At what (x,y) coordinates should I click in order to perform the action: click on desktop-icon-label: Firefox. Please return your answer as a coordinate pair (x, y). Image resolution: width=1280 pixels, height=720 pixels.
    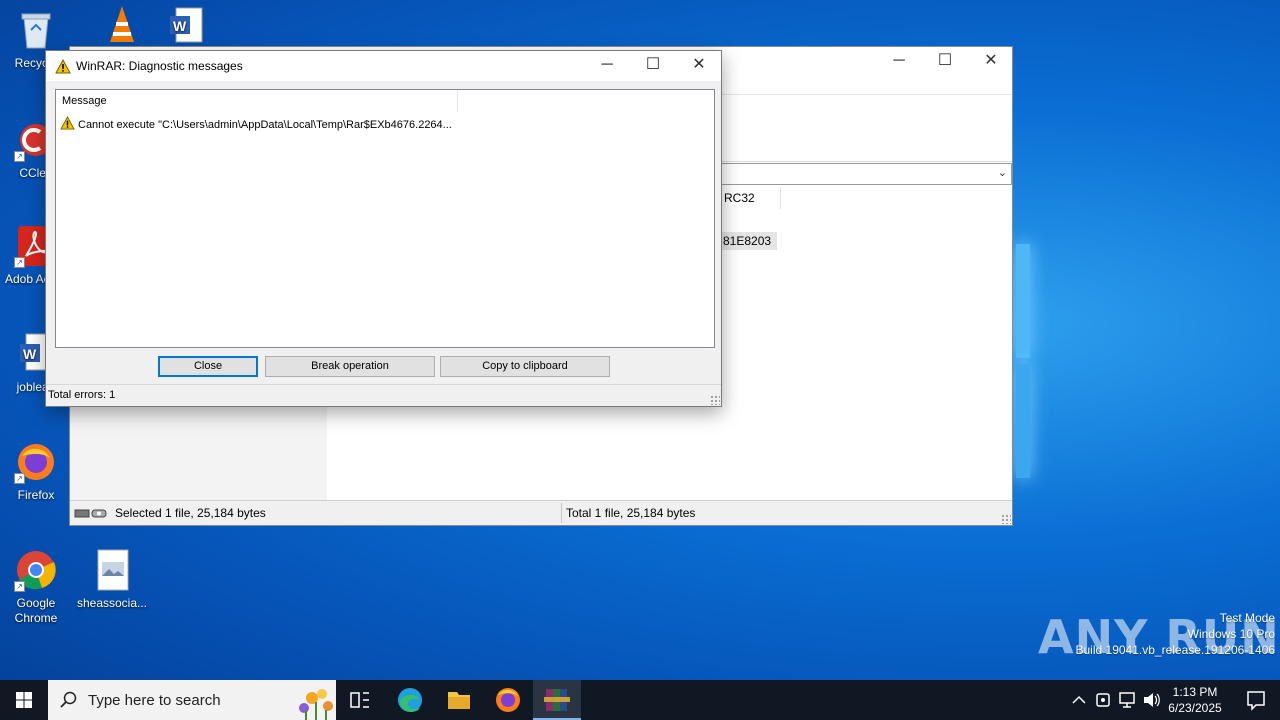
    Looking at the image, I should click on (36, 495).